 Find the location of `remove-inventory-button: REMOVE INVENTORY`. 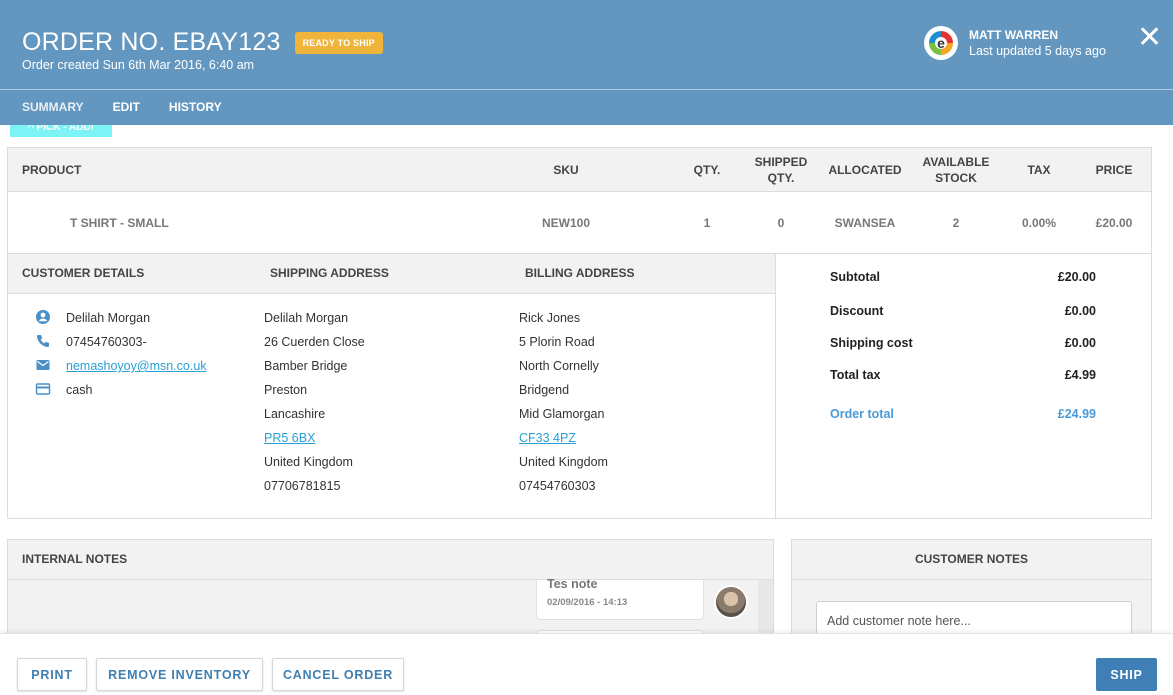

remove-inventory-button: REMOVE INVENTORY is located at coordinates (179, 674).